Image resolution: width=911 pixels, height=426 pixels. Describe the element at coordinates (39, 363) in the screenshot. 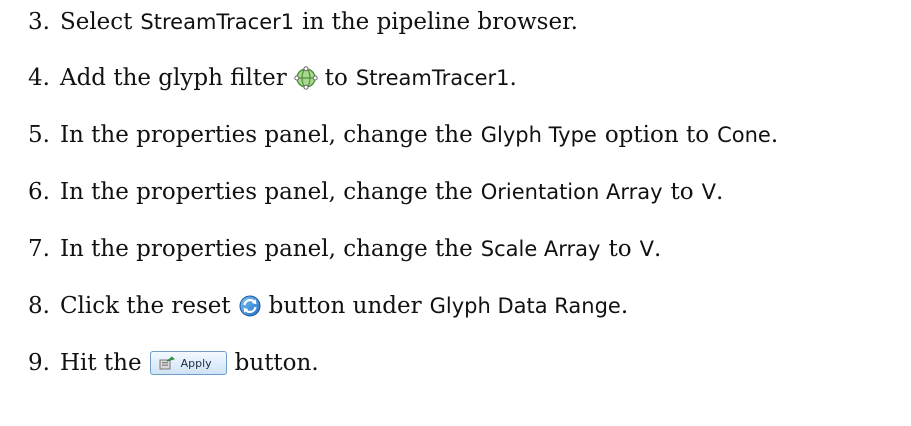

I see `step-number: 9.` at that location.